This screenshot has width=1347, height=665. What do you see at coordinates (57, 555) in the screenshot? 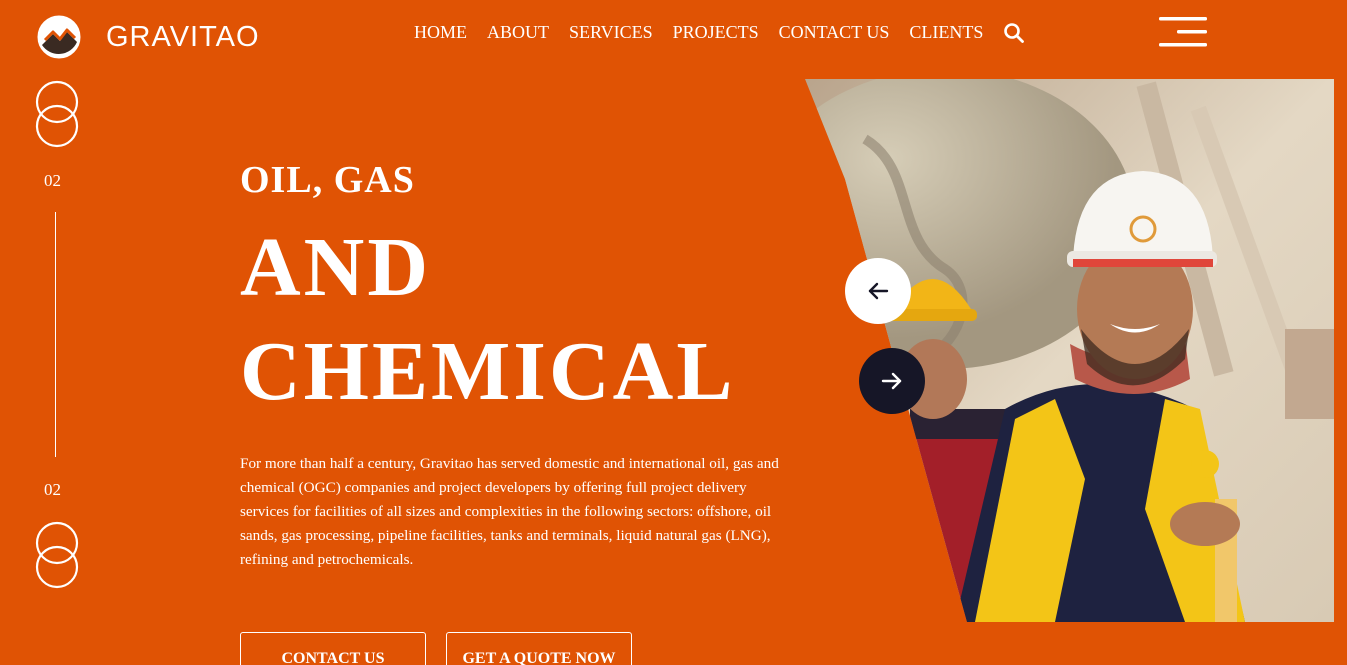
I see `slide-indicator-circles-bottom` at bounding box center [57, 555].